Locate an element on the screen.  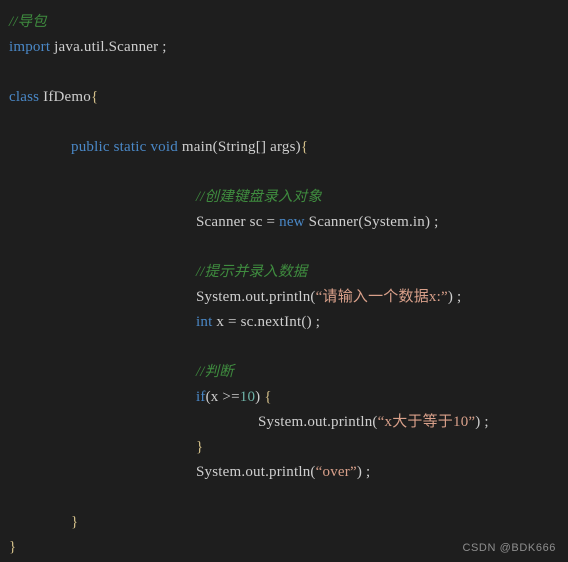
code-token-plain: String[] args is located at coordinates (256, 147).